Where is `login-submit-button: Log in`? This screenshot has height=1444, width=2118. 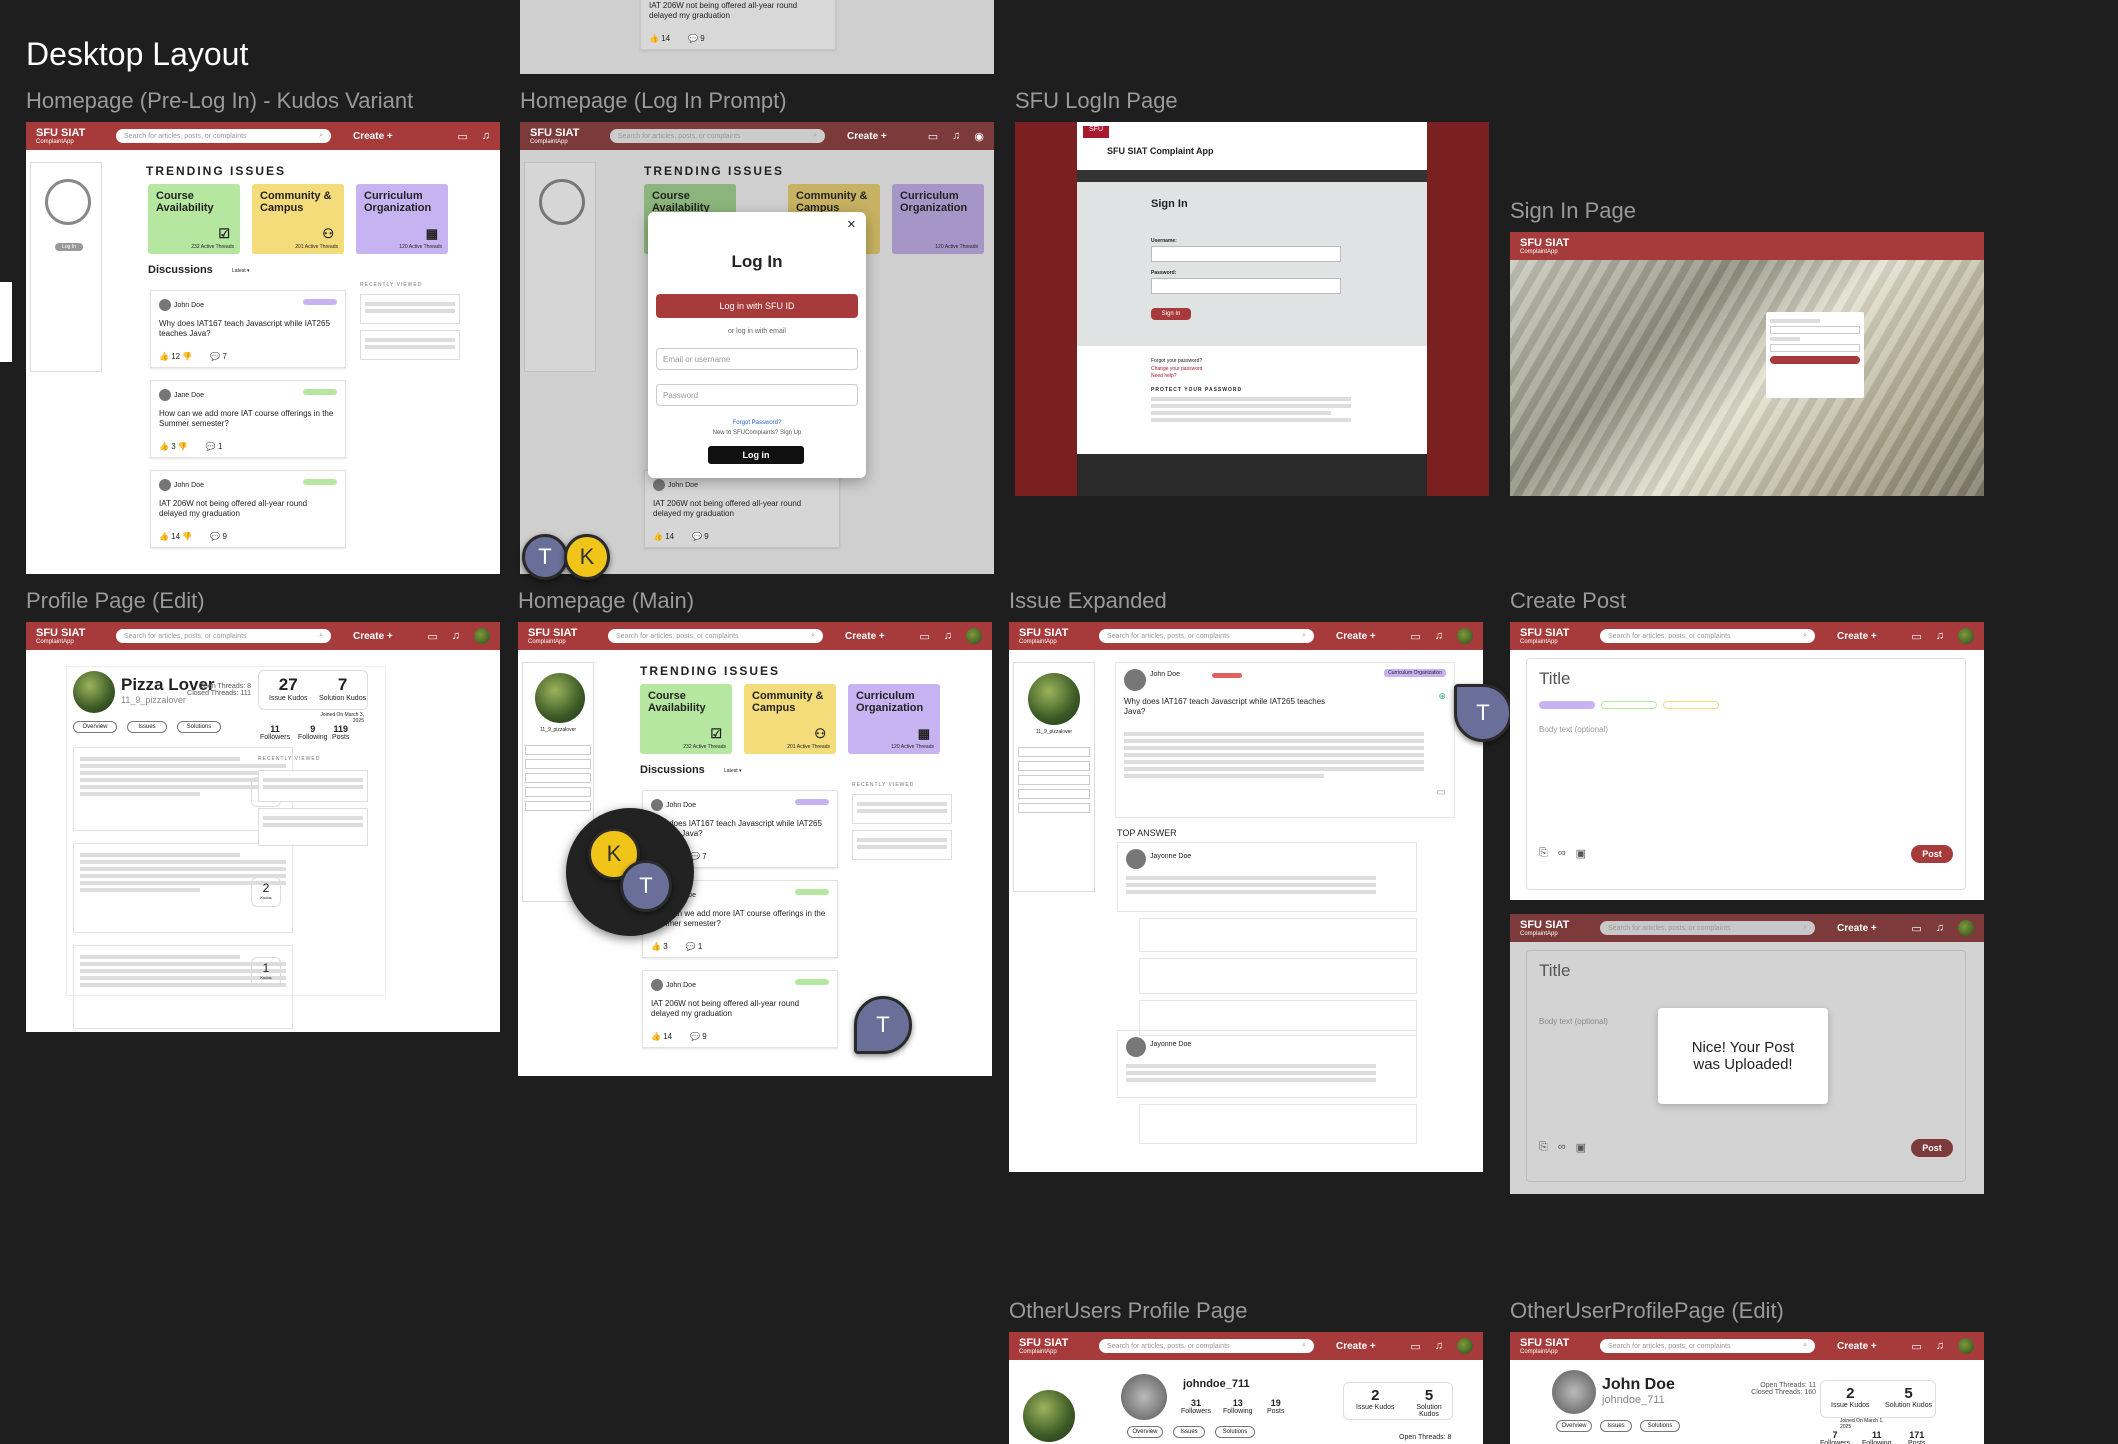 login-submit-button: Log in is located at coordinates (756, 455).